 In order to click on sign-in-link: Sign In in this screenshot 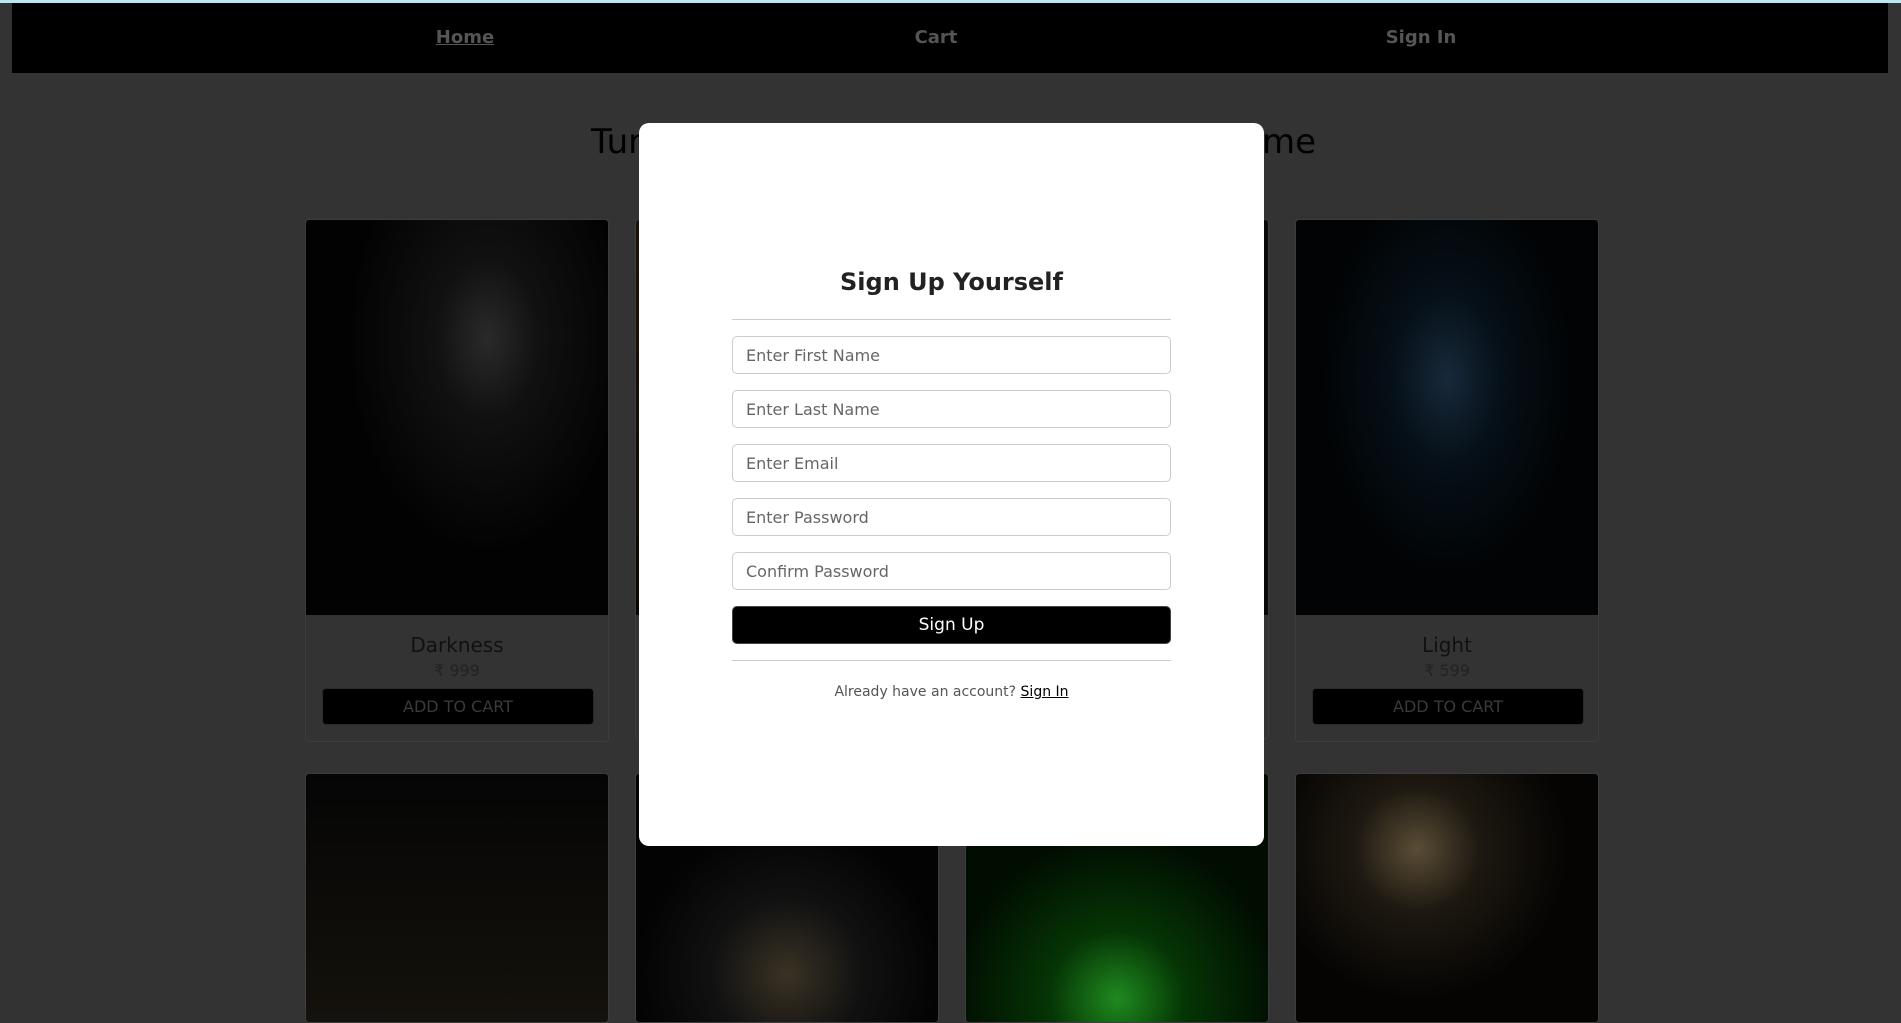, I will do `click(1045, 692)`.